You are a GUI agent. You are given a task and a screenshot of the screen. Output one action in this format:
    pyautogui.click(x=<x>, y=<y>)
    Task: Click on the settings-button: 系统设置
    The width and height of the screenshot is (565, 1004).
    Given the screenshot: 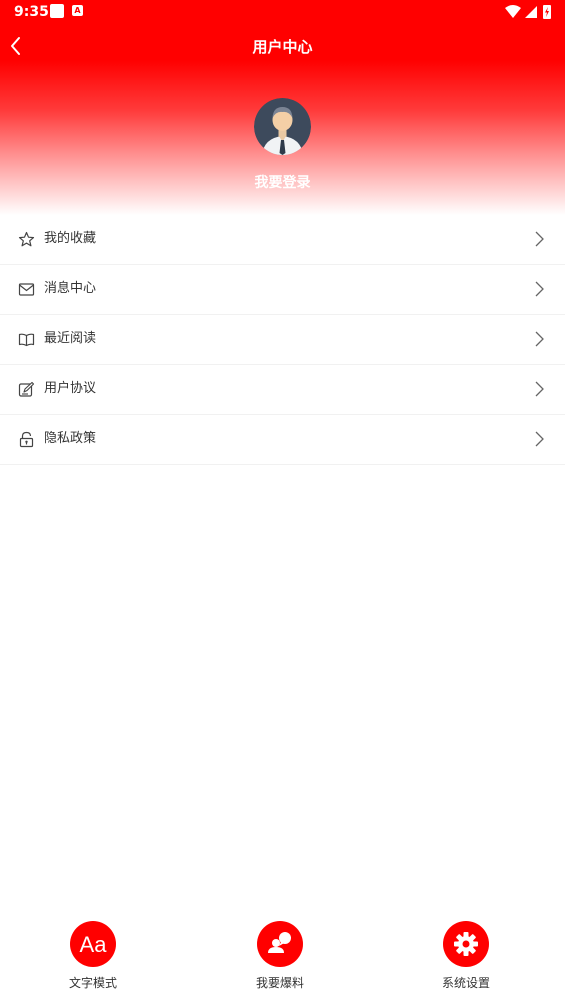 What is the action you would take?
    pyautogui.click(x=466, y=957)
    